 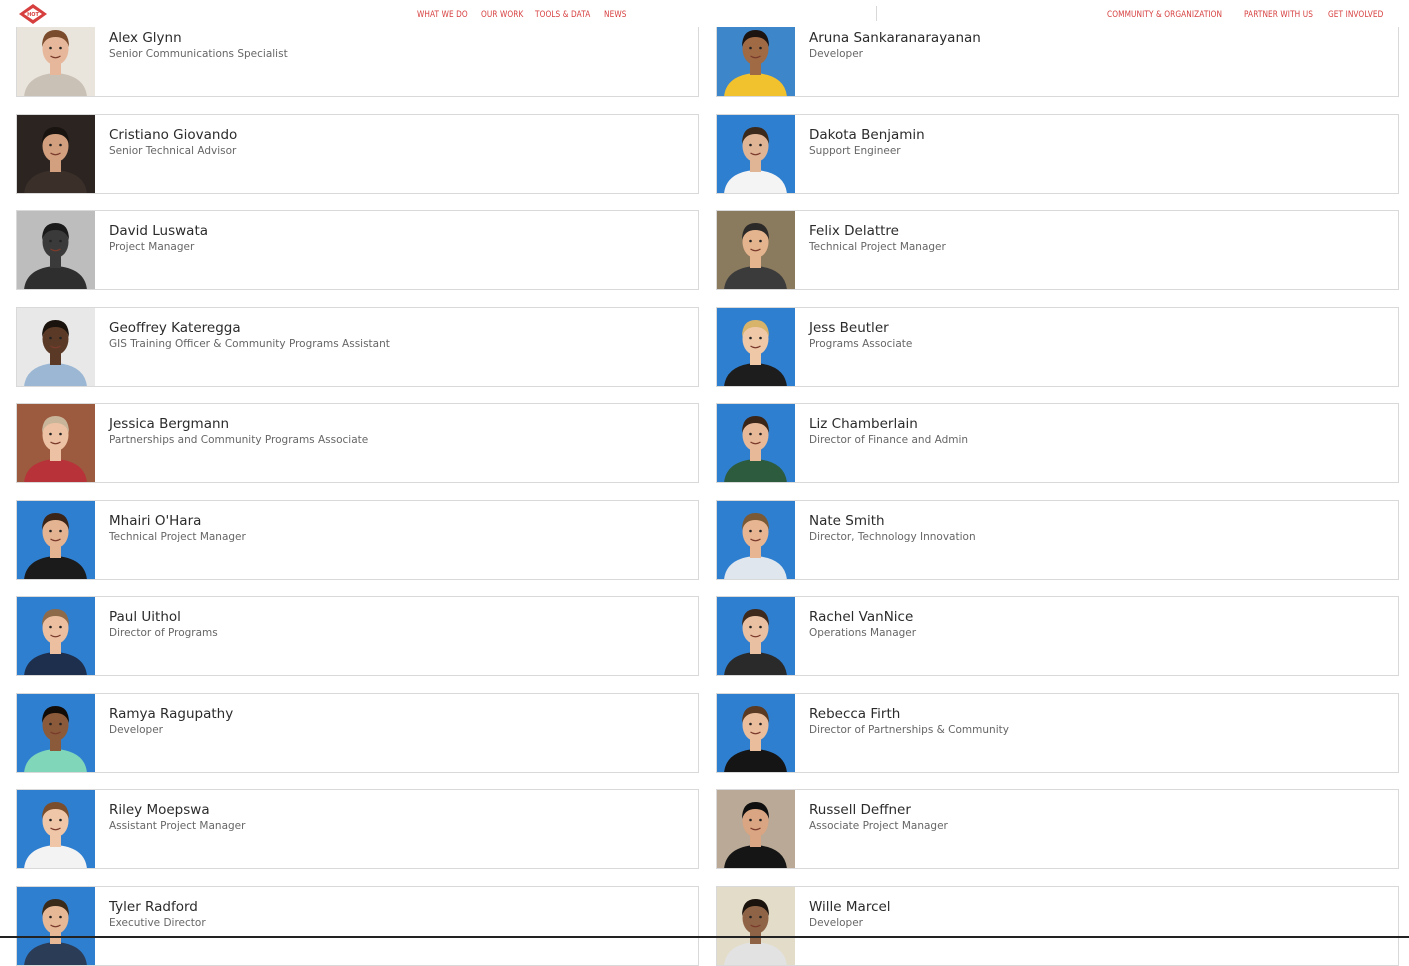 I want to click on team-member-name: Aruna Sankaranarayanan, so click(x=895, y=38).